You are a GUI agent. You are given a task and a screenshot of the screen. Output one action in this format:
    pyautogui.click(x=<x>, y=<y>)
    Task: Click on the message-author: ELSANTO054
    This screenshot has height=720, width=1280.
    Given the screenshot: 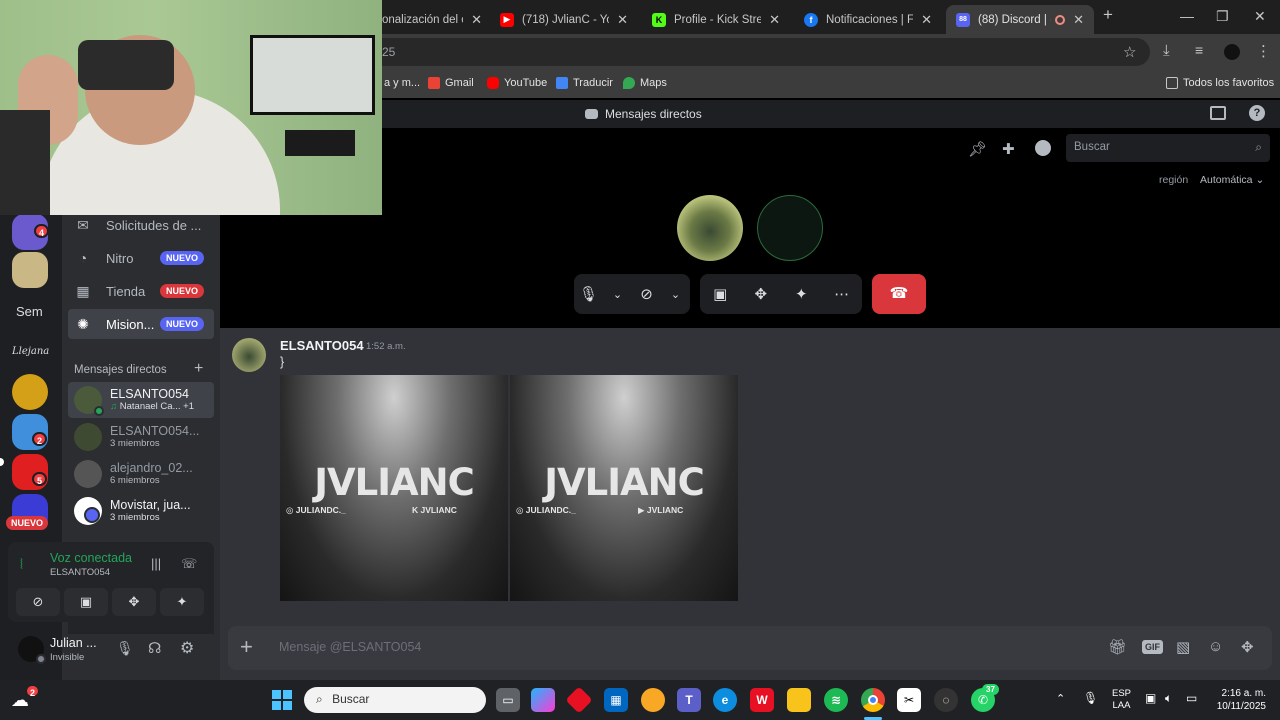 What is the action you would take?
    pyautogui.click(x=322, y=345)
    